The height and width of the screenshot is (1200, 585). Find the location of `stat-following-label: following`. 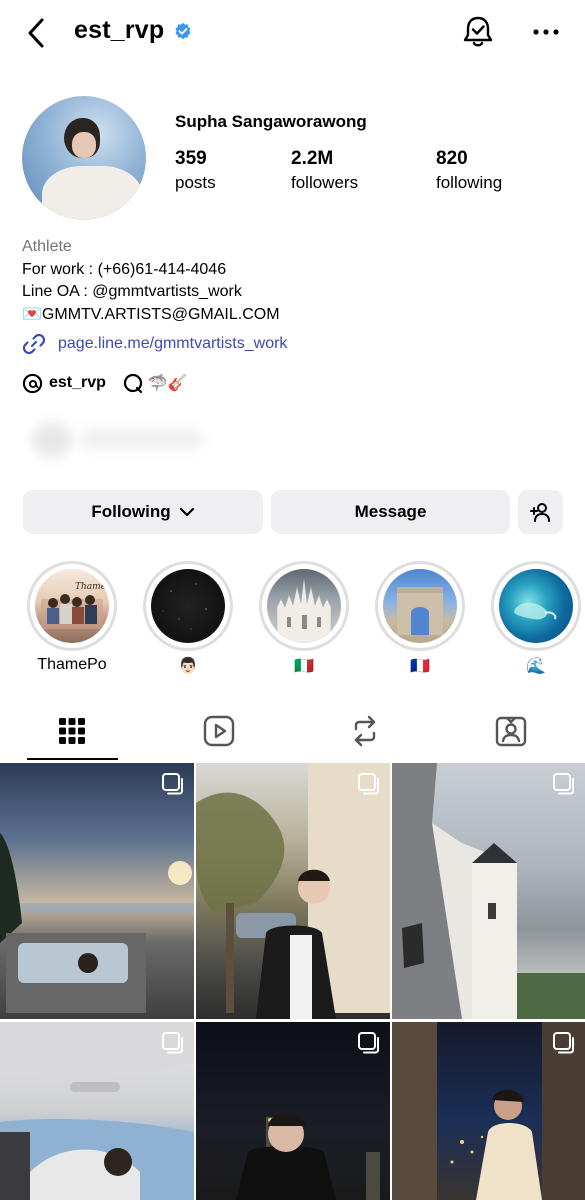

stat-following-label: following is located at coordinates (469, 182).